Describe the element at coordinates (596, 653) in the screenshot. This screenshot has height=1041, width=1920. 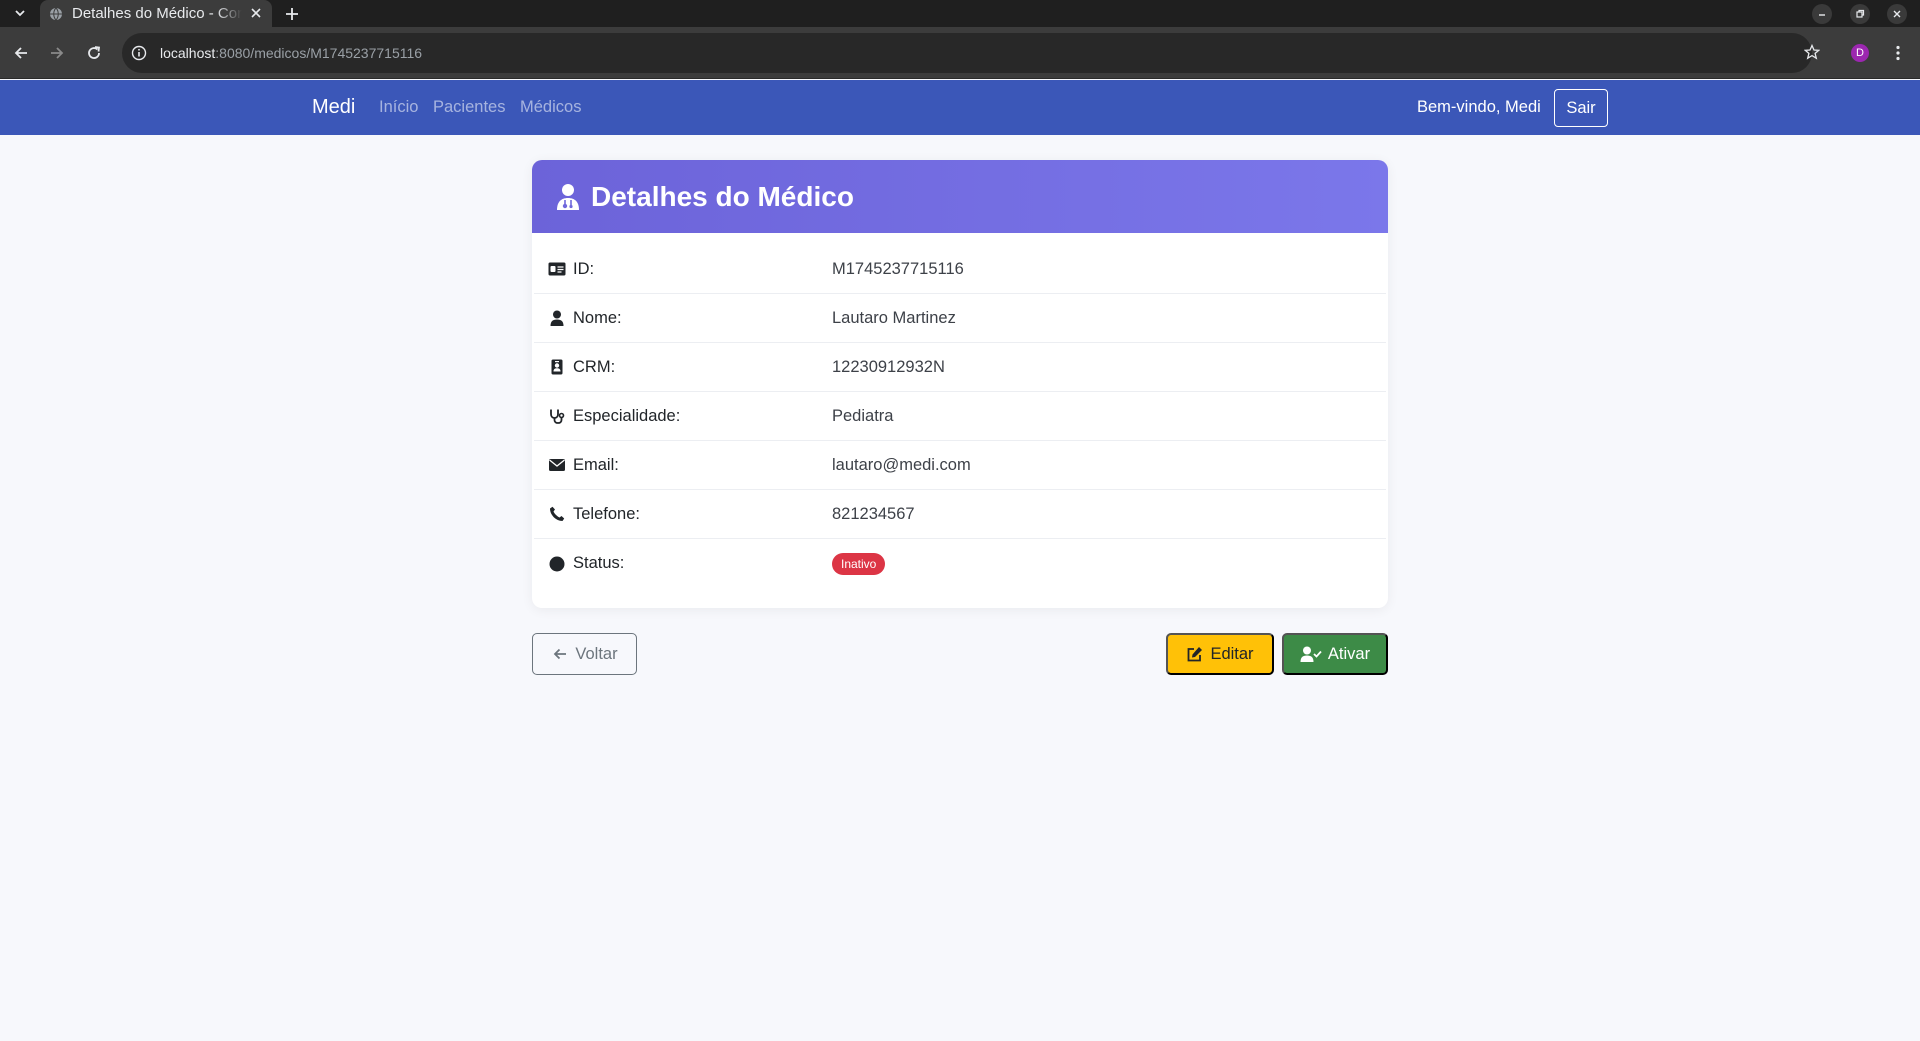
I see `back-button-label: Voltar` at that location.